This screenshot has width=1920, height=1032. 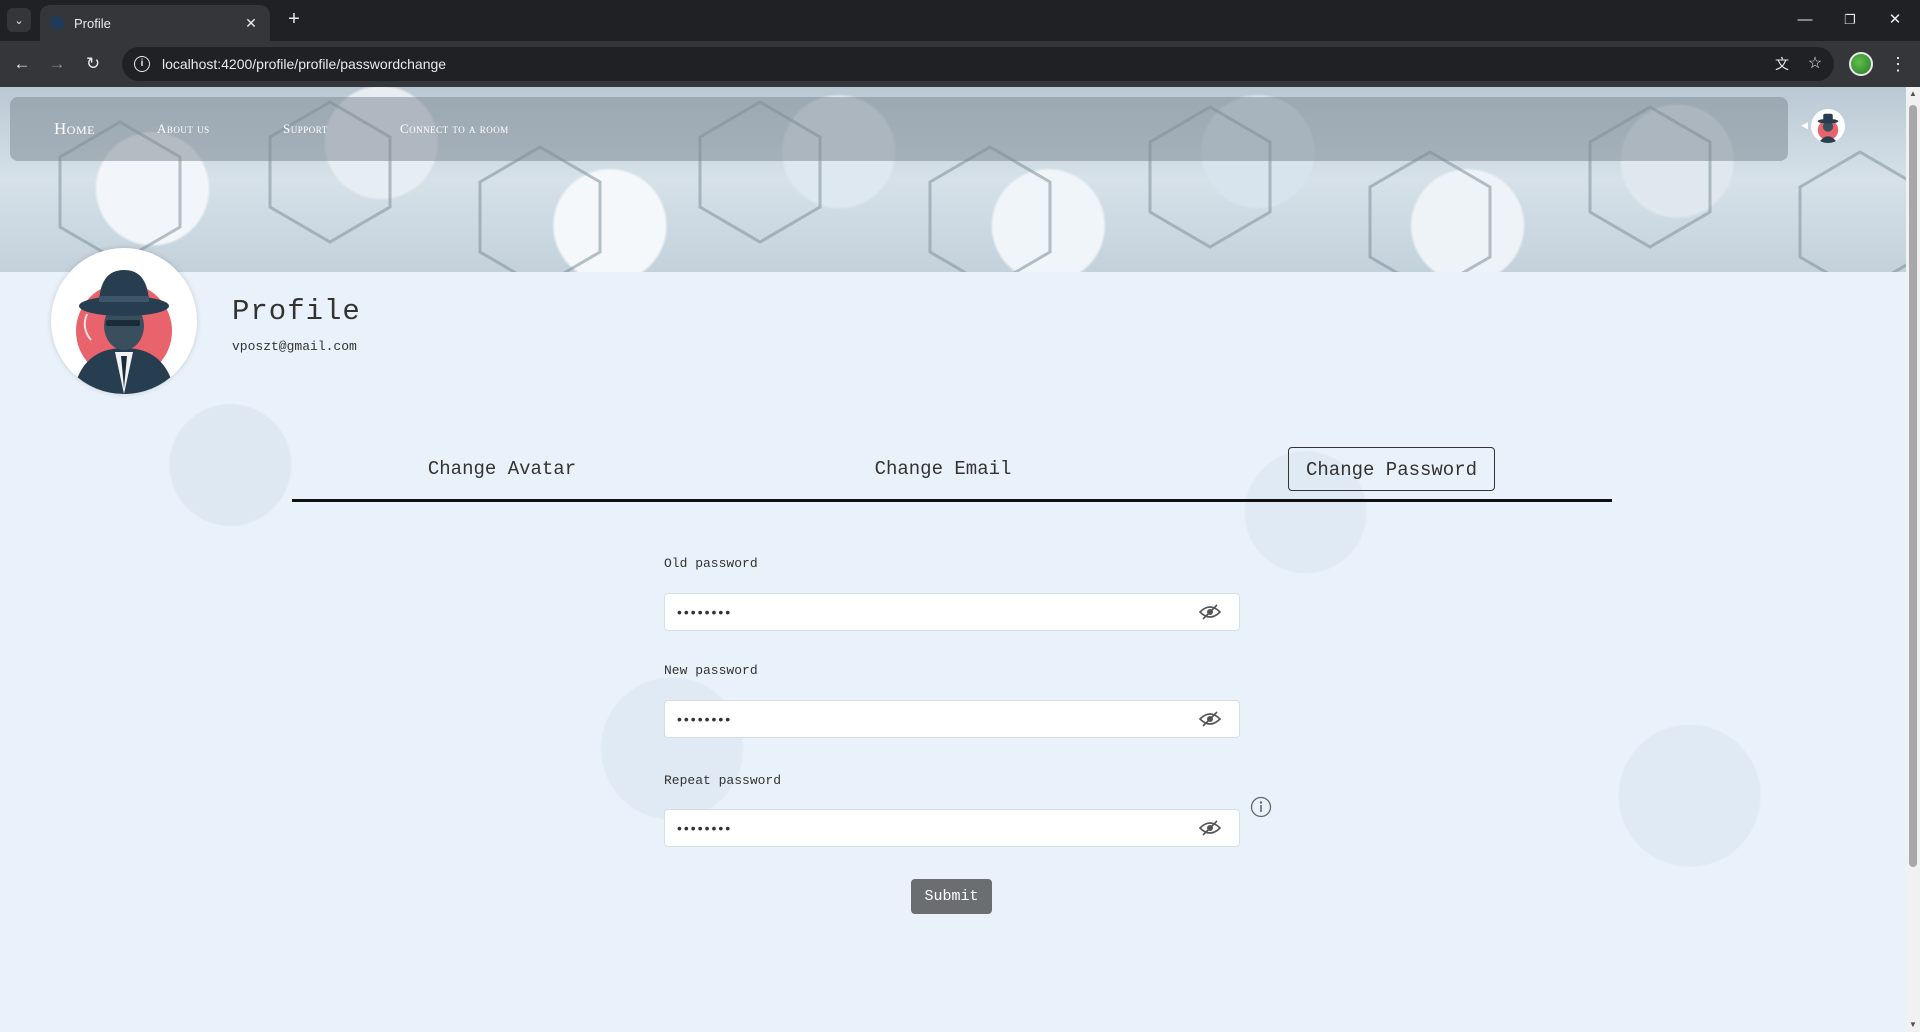 What do you see at coordinates (1913, 94) in the screenshot?
I see `scroll-up-arrow-icon: ▲` at bounding box center [1913, 94].